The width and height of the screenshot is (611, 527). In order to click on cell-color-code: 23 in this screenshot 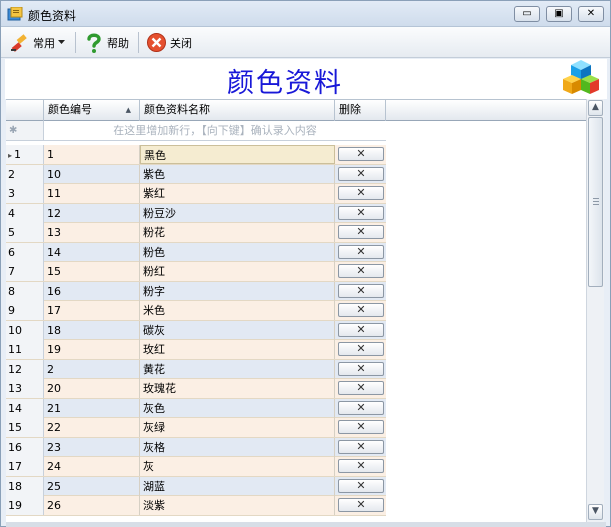, I will do `click(92, 447)`.